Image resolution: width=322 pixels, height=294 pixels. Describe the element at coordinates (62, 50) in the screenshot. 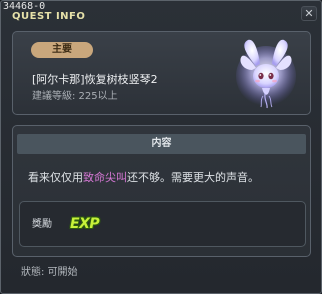

I see `quest-category-tag: 主要` at that location.